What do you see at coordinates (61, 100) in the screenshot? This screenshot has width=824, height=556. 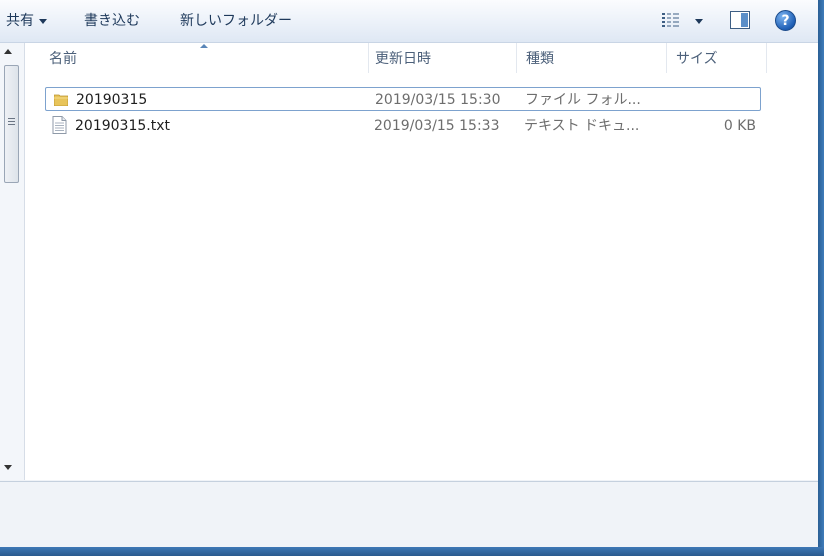 I see `folder-icon` at bounding box center [61, 100].